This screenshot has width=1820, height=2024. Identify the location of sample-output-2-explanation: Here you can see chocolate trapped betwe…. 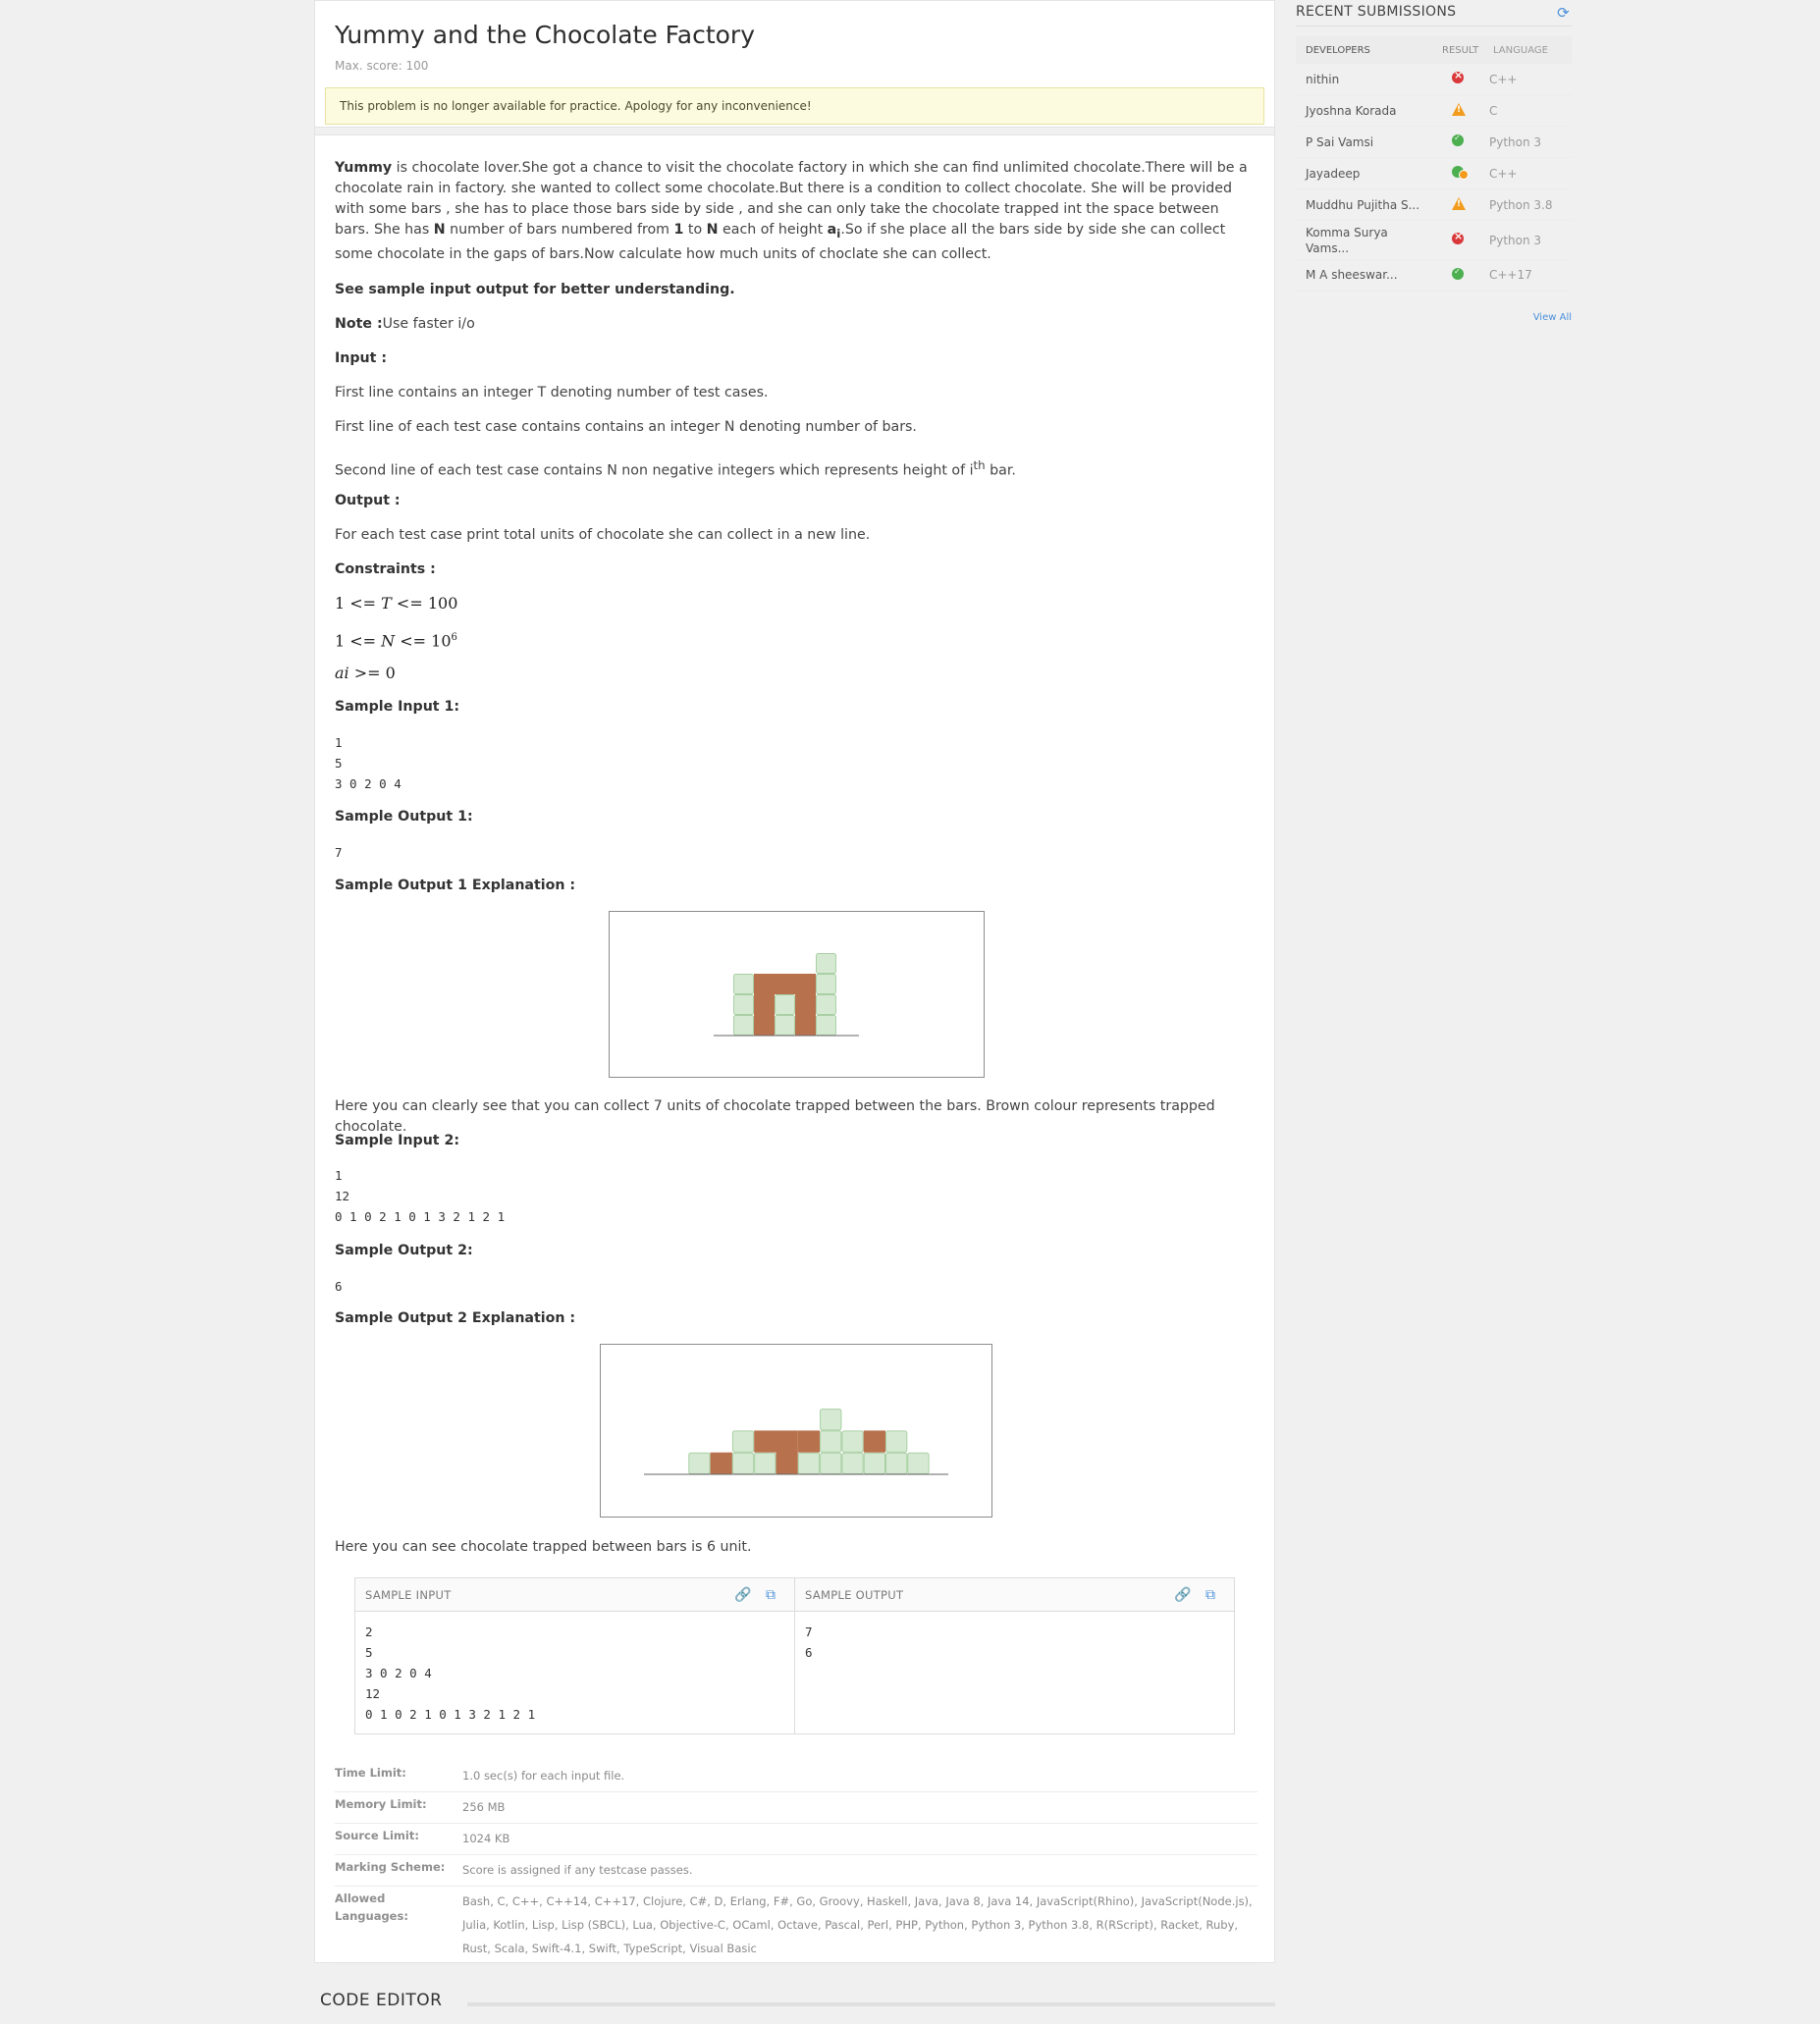
(543, 1547).